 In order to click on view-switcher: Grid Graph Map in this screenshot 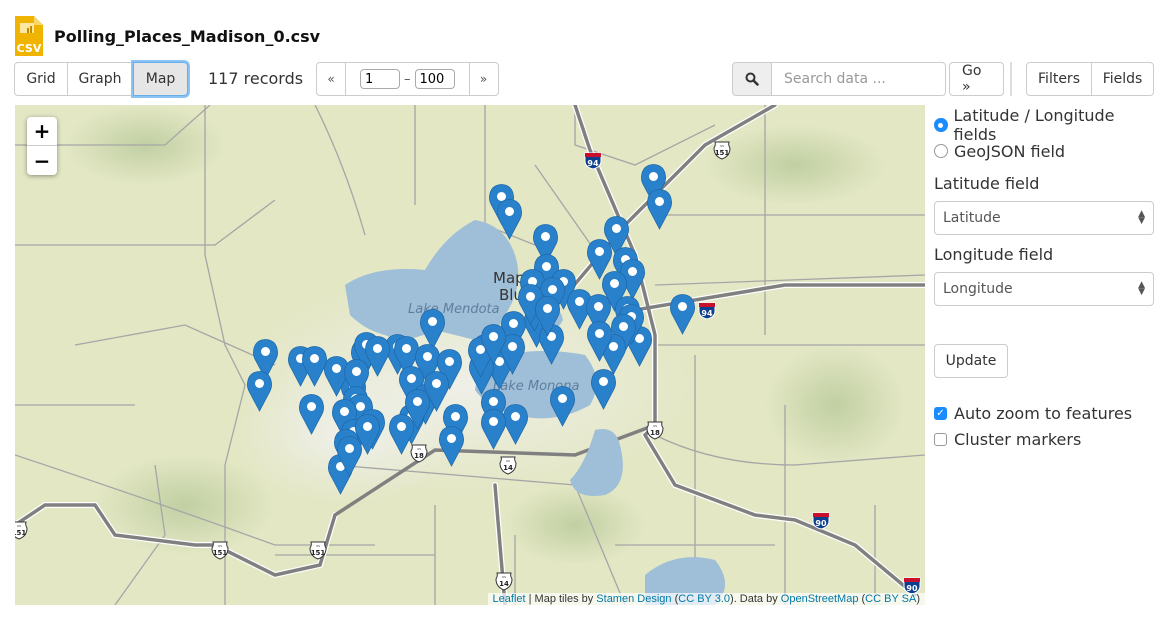, I will do `click(101, 79)`.